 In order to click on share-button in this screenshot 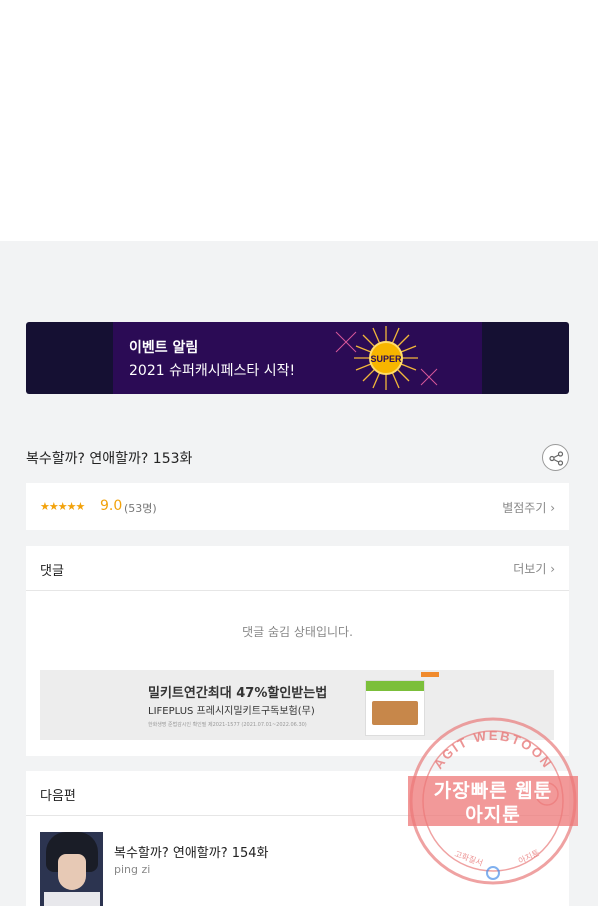, I will do `click(555, 457)`.